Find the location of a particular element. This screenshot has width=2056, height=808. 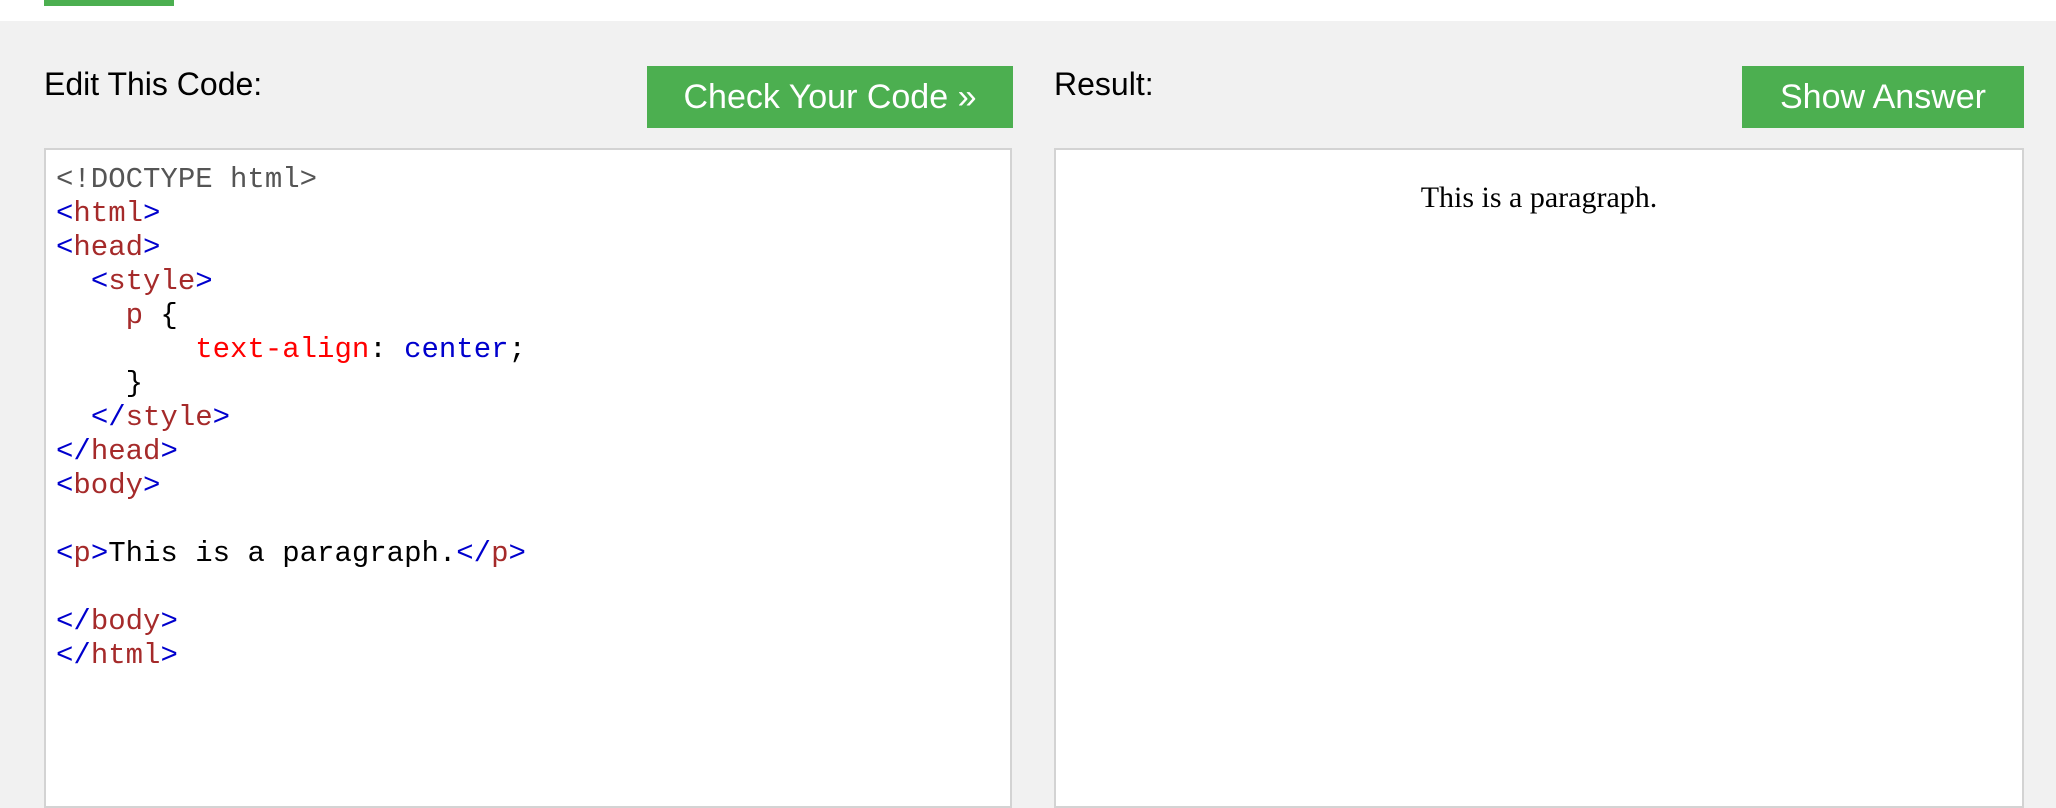

css-semicolon: ; is located at coordinates (517, 349).